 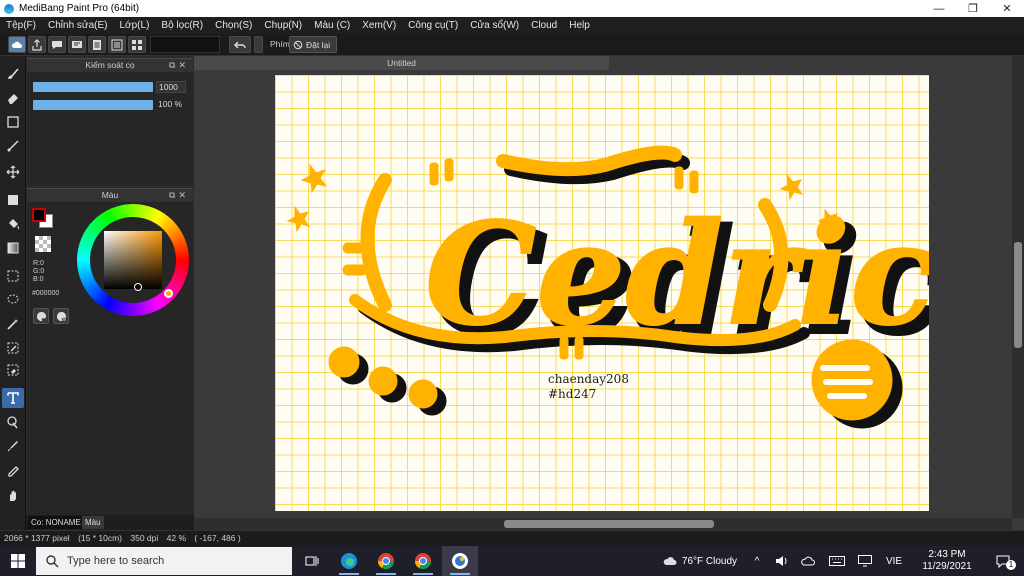 I want to click on vertical-scrollbar, so click(x=1018, y=287).